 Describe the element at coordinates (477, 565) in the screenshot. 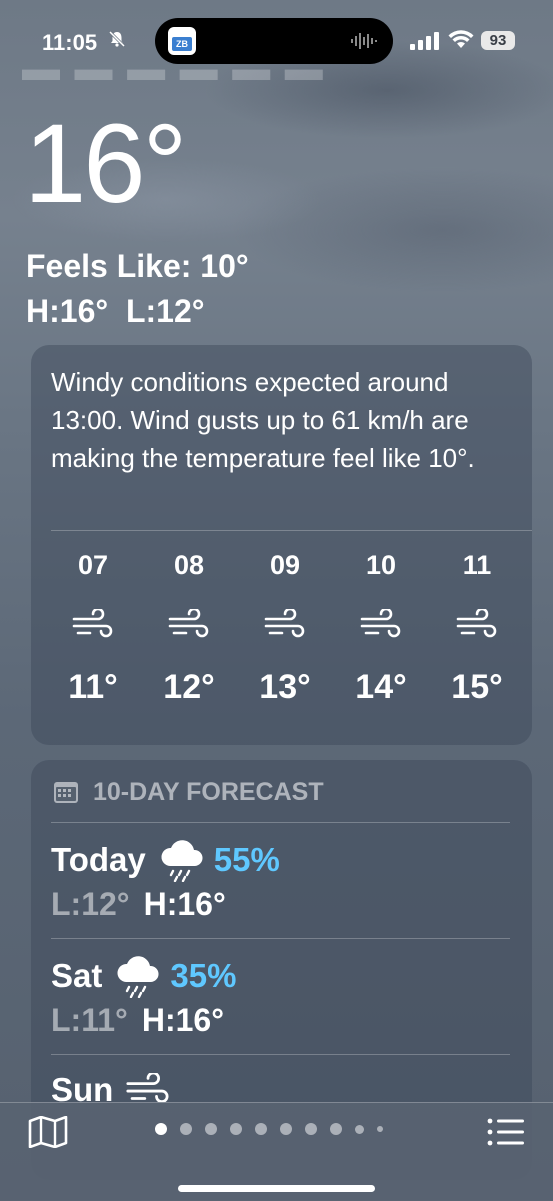

I see `hour-label: 11` at that location.